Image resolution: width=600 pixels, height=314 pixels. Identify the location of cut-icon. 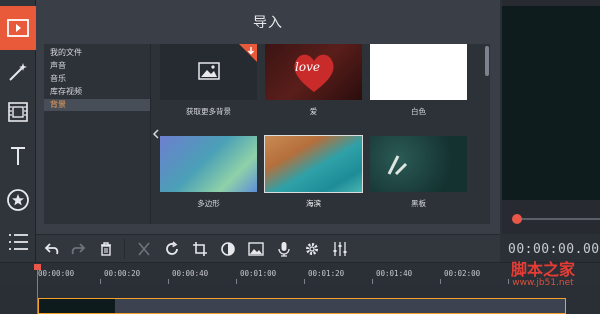
(144, 249).